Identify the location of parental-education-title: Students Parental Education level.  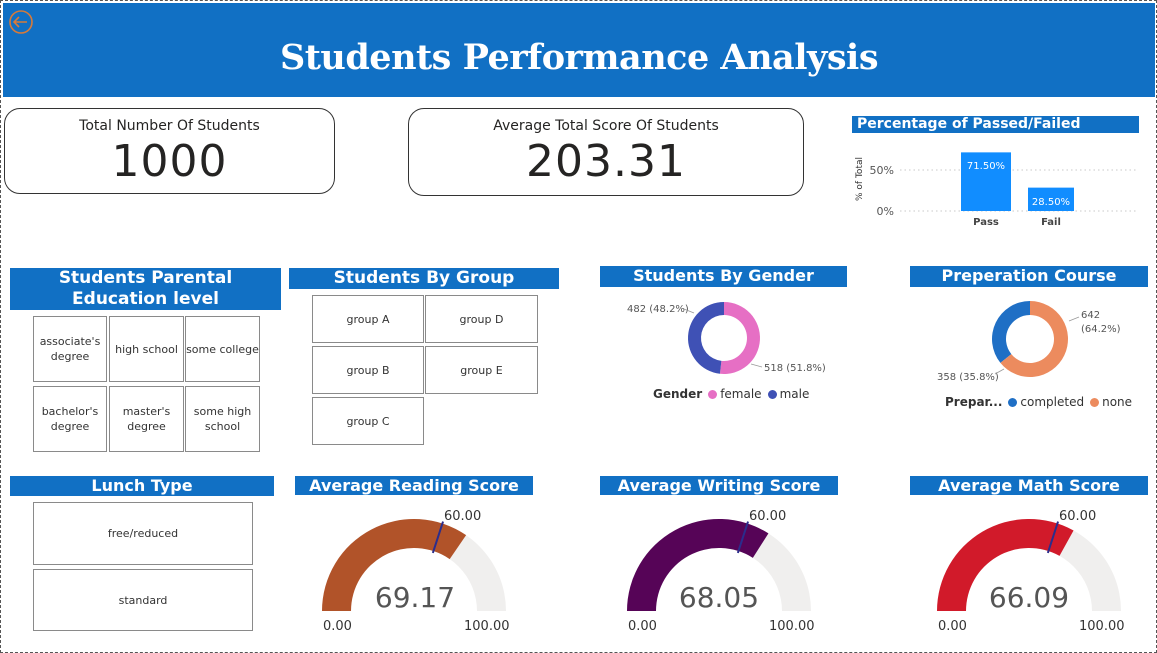
(145, 289).